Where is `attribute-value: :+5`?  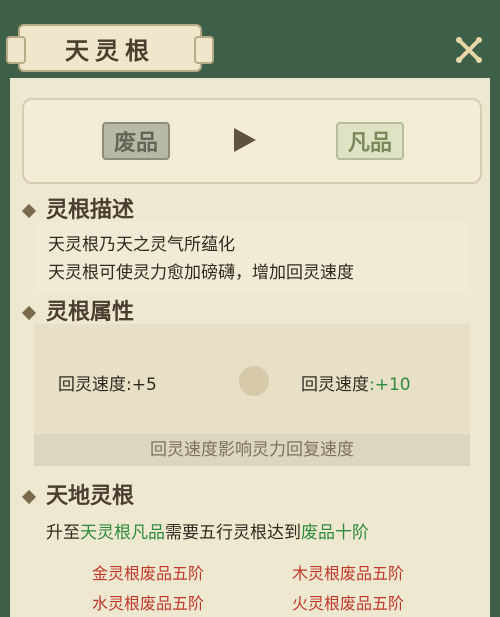
attribute-value: :+5 is located at coordinates (141, 385).